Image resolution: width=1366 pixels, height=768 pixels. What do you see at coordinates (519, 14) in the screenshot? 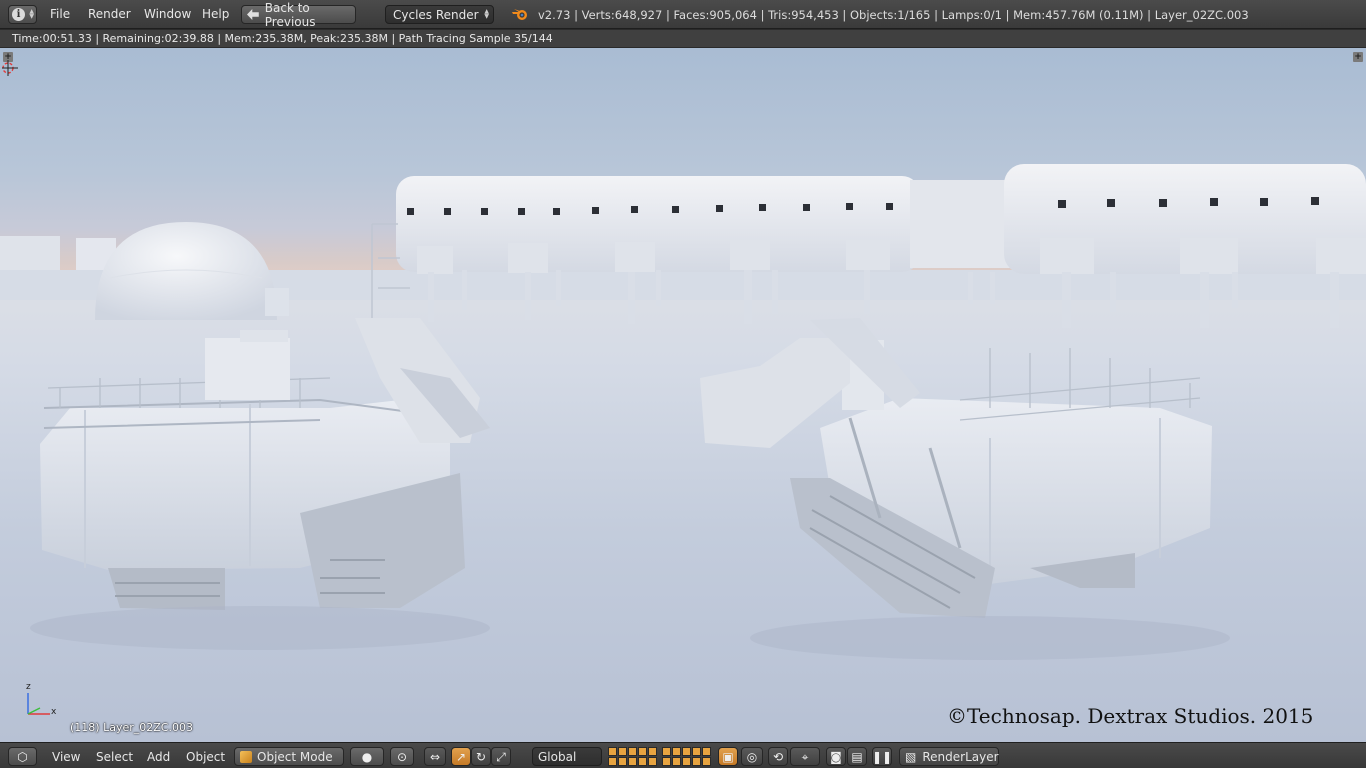
I see `blender-logo-icon` at bounding box center [519, 14].